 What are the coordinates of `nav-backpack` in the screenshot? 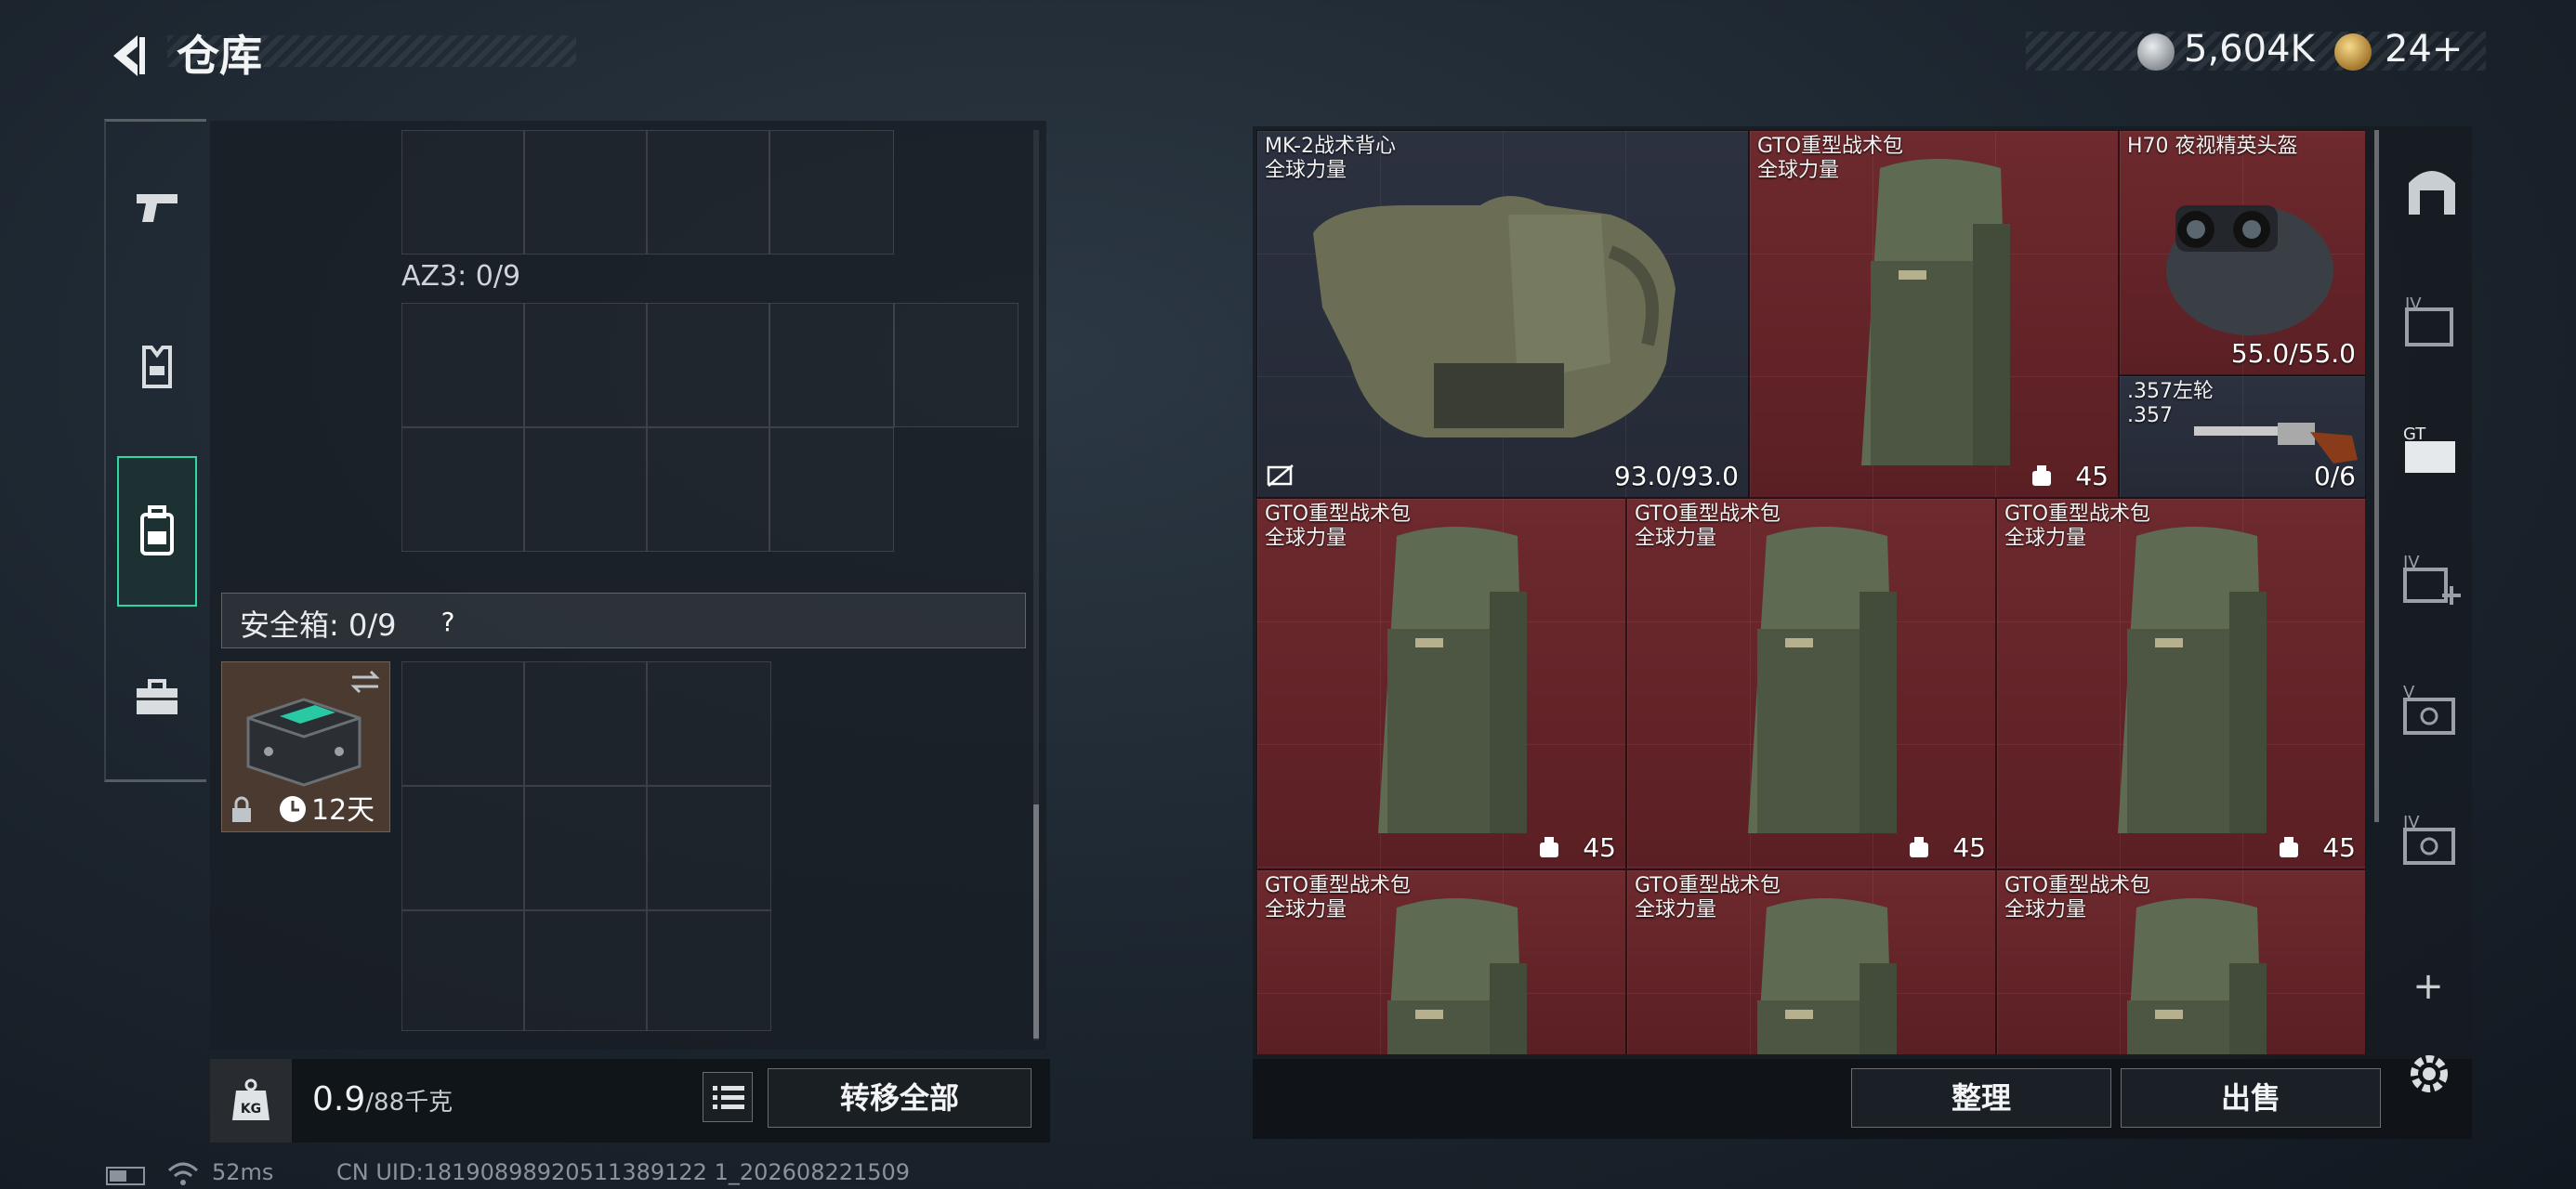 It's located at (157, 532).